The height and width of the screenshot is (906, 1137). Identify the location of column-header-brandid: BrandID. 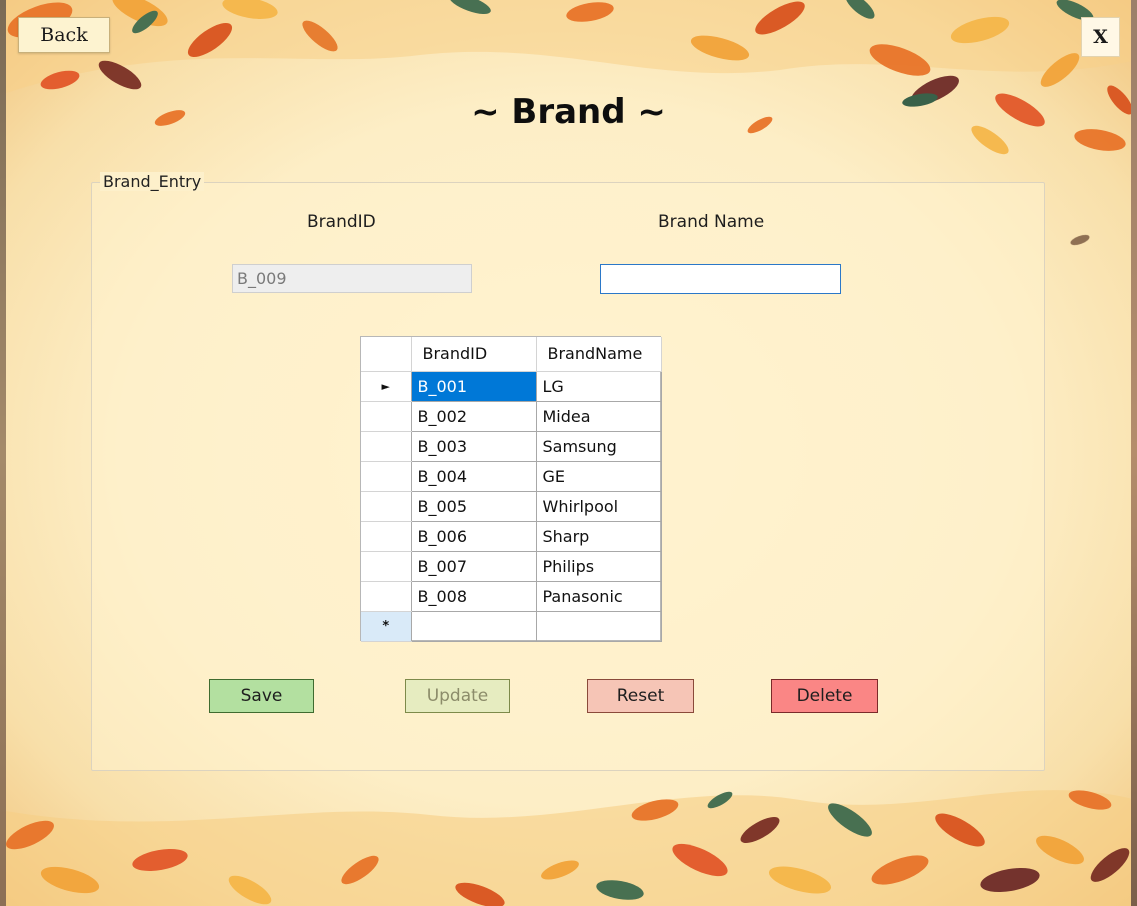
(474, 354).